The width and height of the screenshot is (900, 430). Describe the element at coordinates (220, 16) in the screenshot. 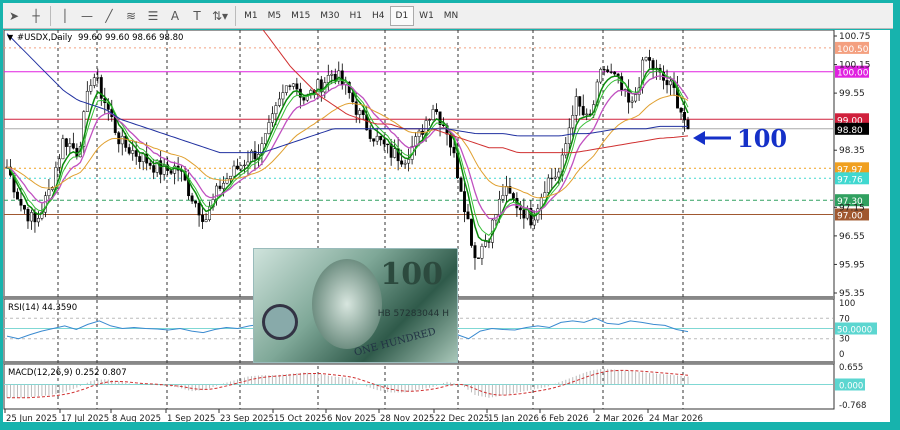

I see `arrows-icon: ⇅▾` at that location.